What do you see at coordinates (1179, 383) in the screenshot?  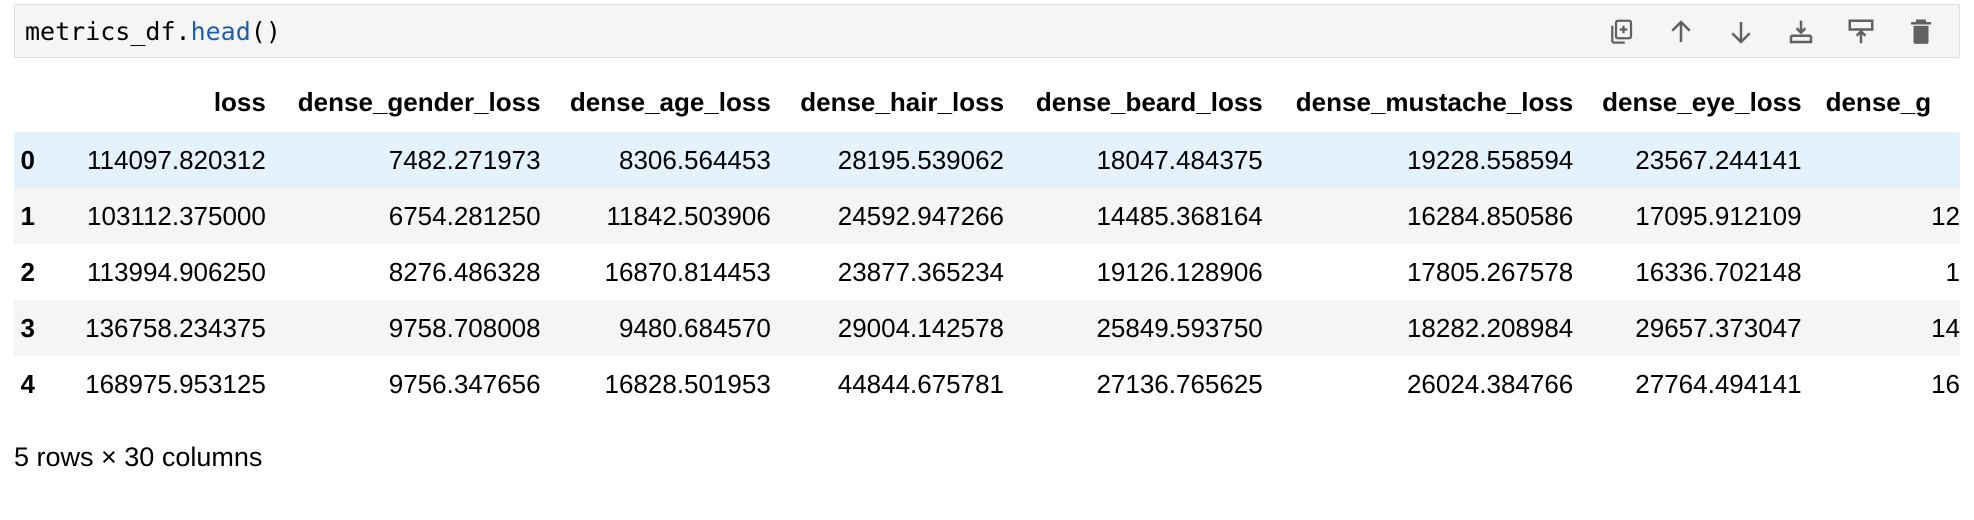 I see `table-cell: 27136.765625` at bounding box center [1179, 383].